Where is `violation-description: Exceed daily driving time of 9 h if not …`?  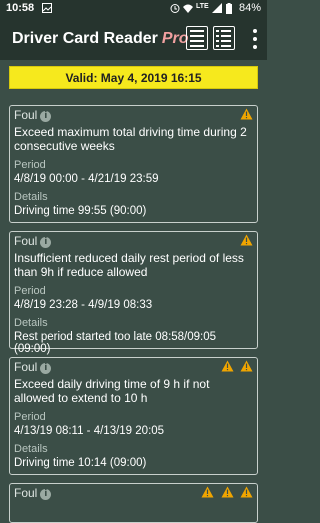
violation-description: Exceed daily driving time of 9 h if not … is located at coordinates (112, 391).